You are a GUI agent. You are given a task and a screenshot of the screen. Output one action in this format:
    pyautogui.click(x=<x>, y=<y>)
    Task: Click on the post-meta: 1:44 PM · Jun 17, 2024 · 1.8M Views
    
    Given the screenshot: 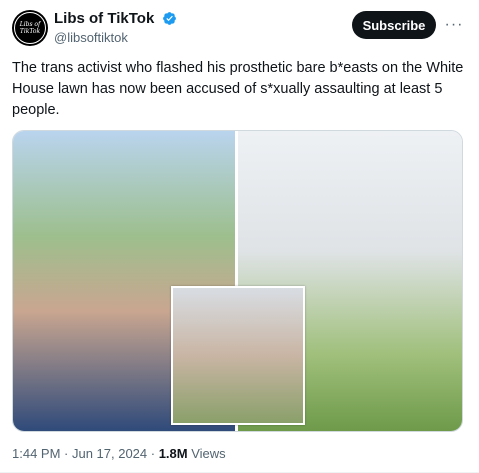 What is the action you would take?
    pyautogui.click(x=119, y=453)
    